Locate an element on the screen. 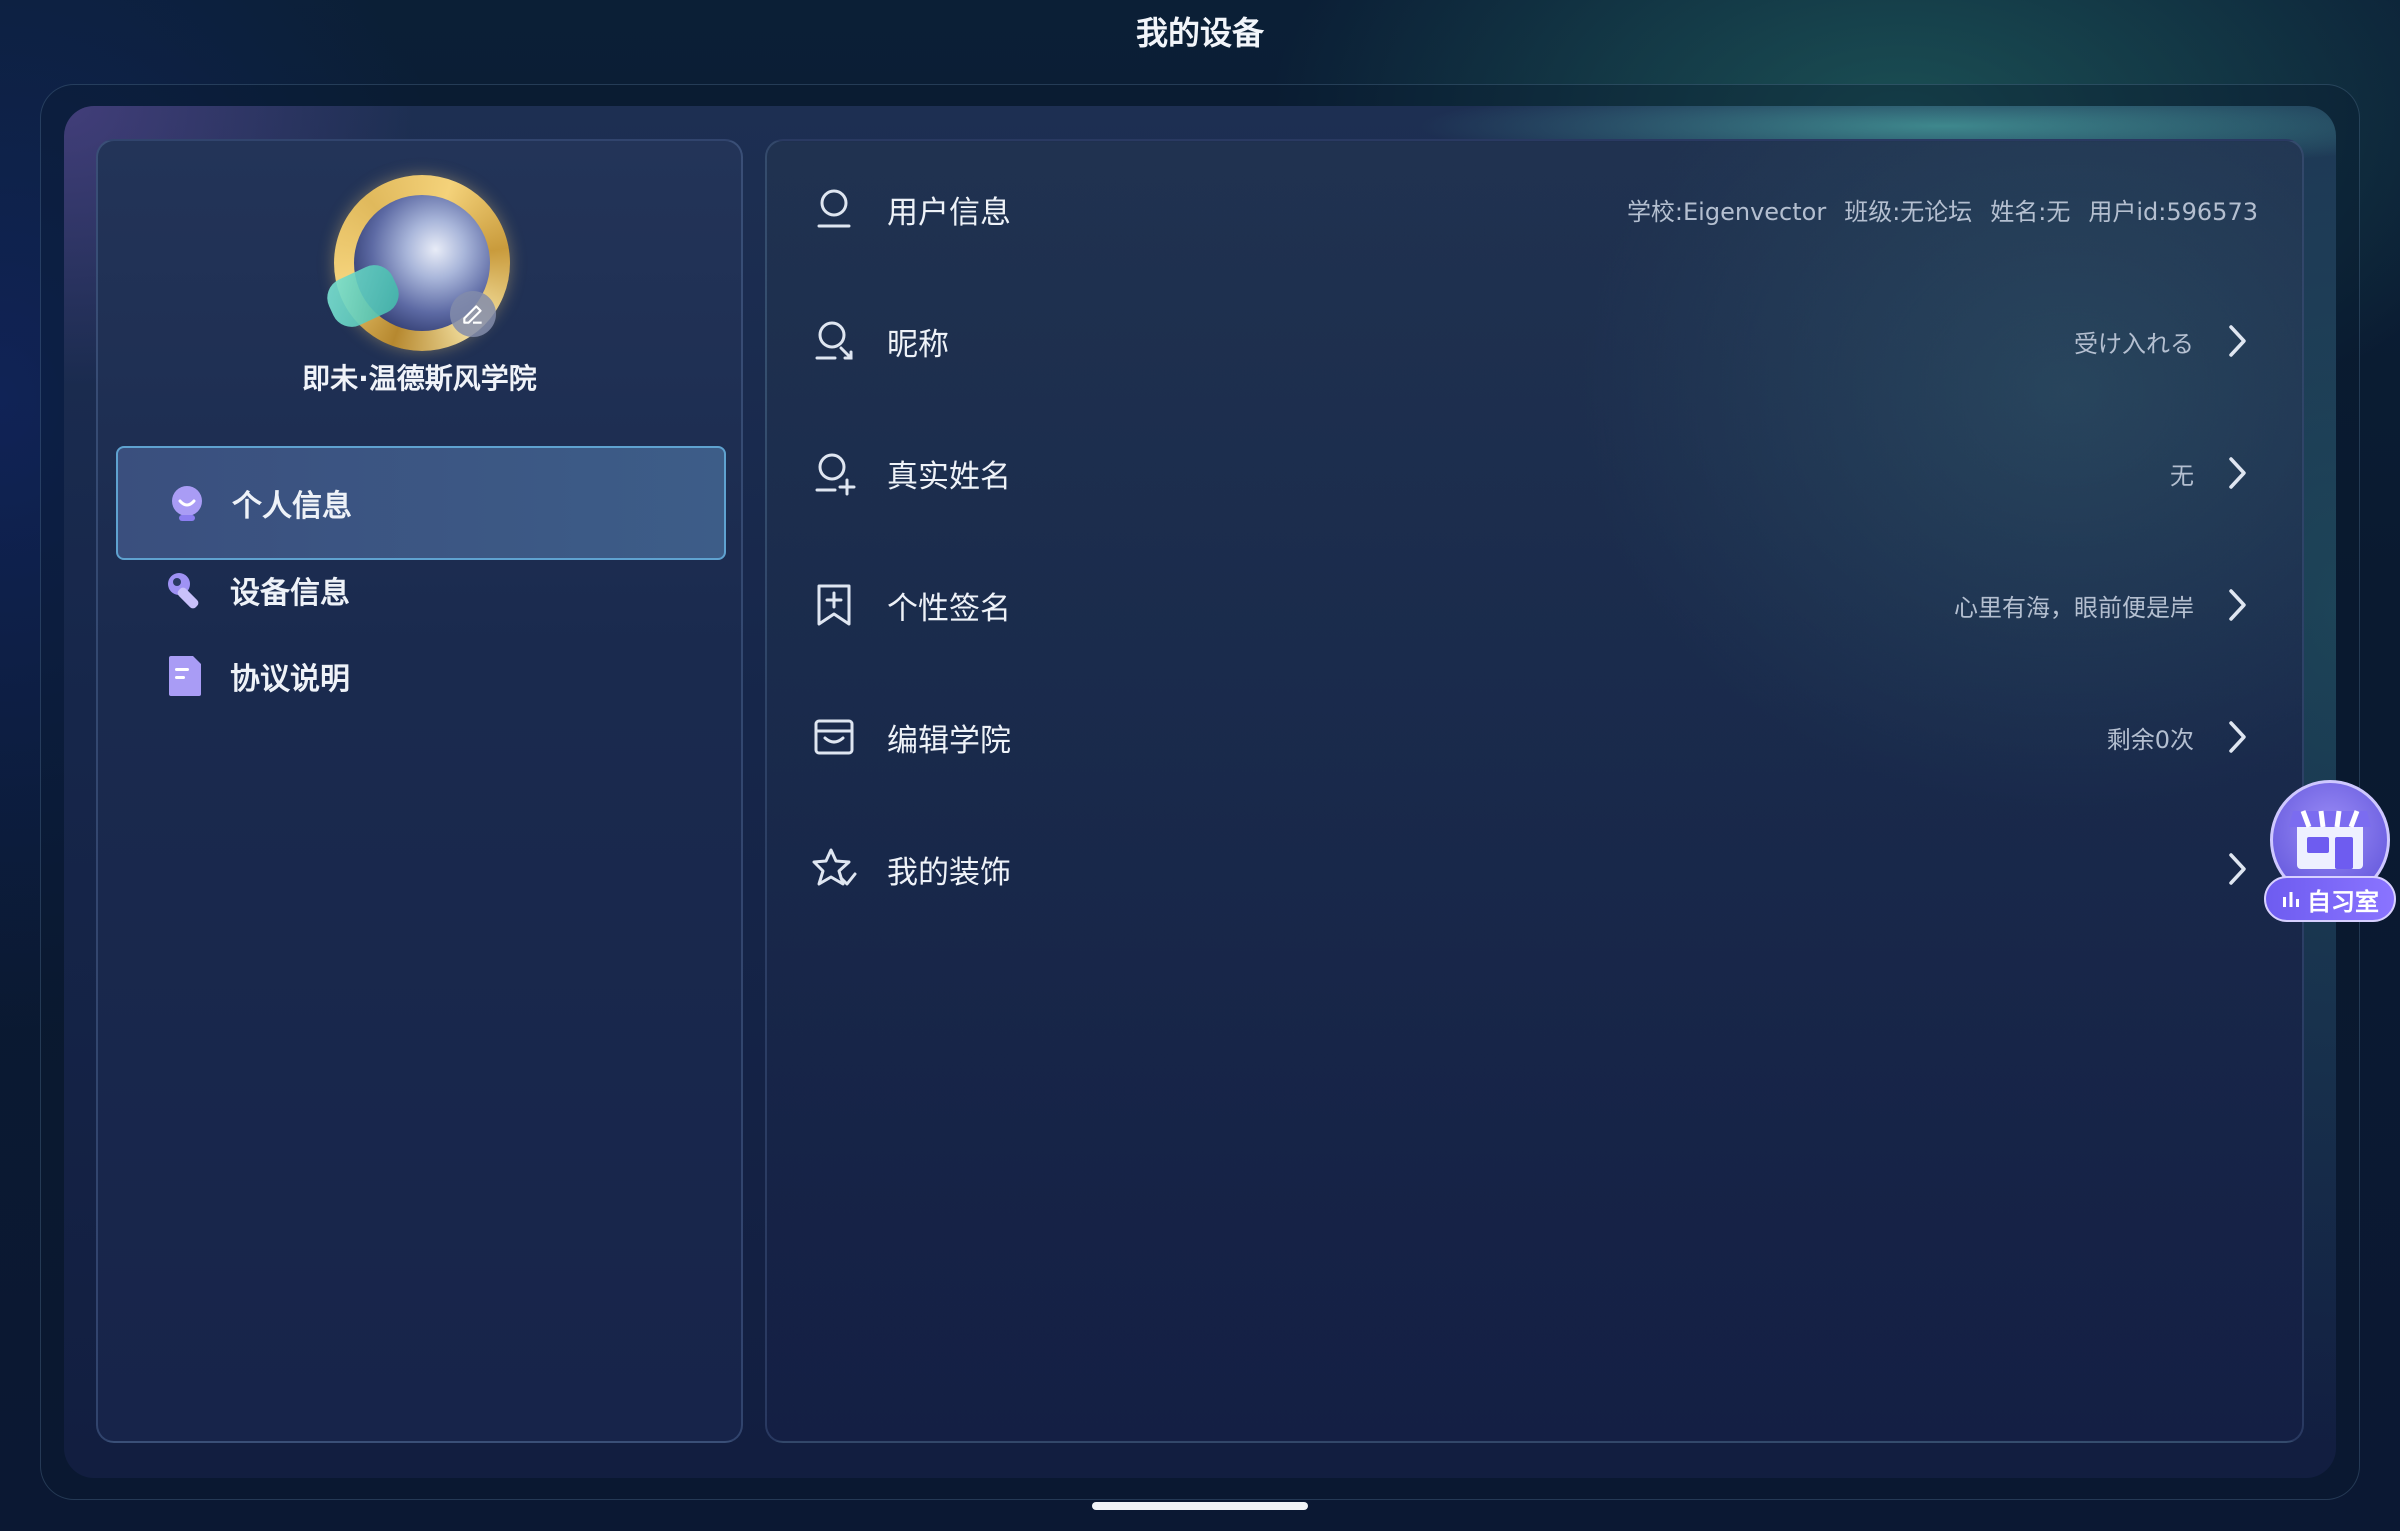 The width and height of the screenshot is (2400, 1531). edit-avatar-button is located at coordinates (473, 314).